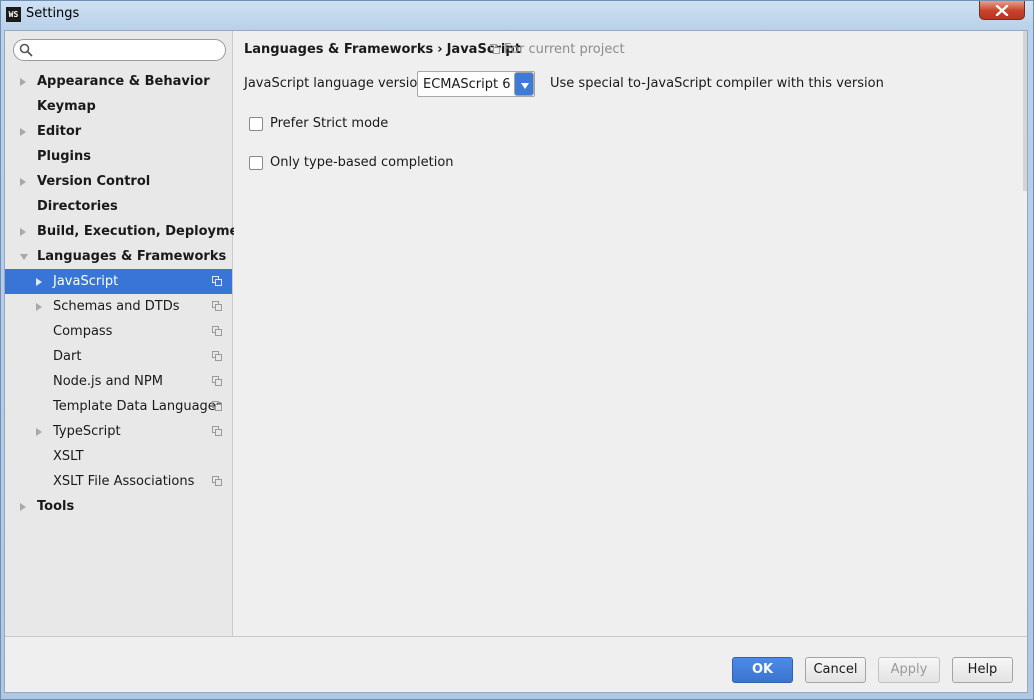  What do you see at coordinates (335, 83) in the screenshot?
I see `language-version-label: JavaScript language version` at bounding box center [335, 83].